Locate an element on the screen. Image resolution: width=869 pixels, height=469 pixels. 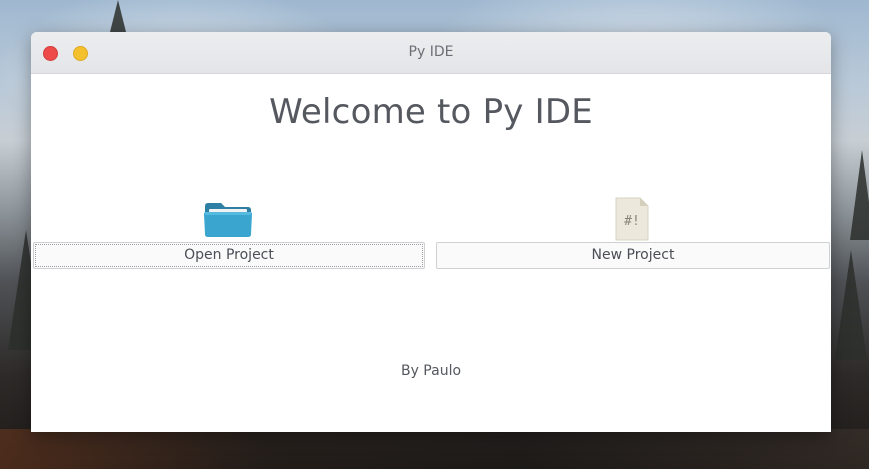
window-title: Py IDE is located at coordinates (431, 52).